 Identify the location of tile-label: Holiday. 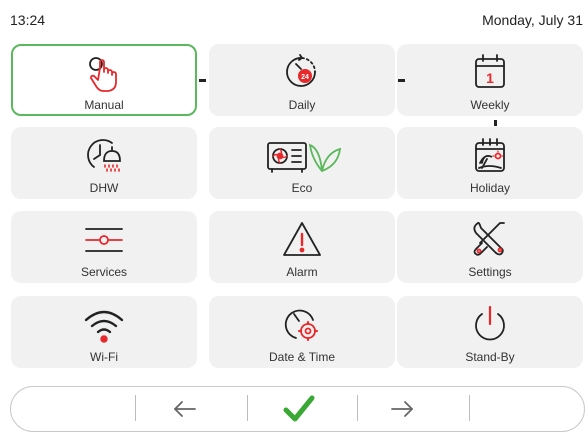
(490, 188).